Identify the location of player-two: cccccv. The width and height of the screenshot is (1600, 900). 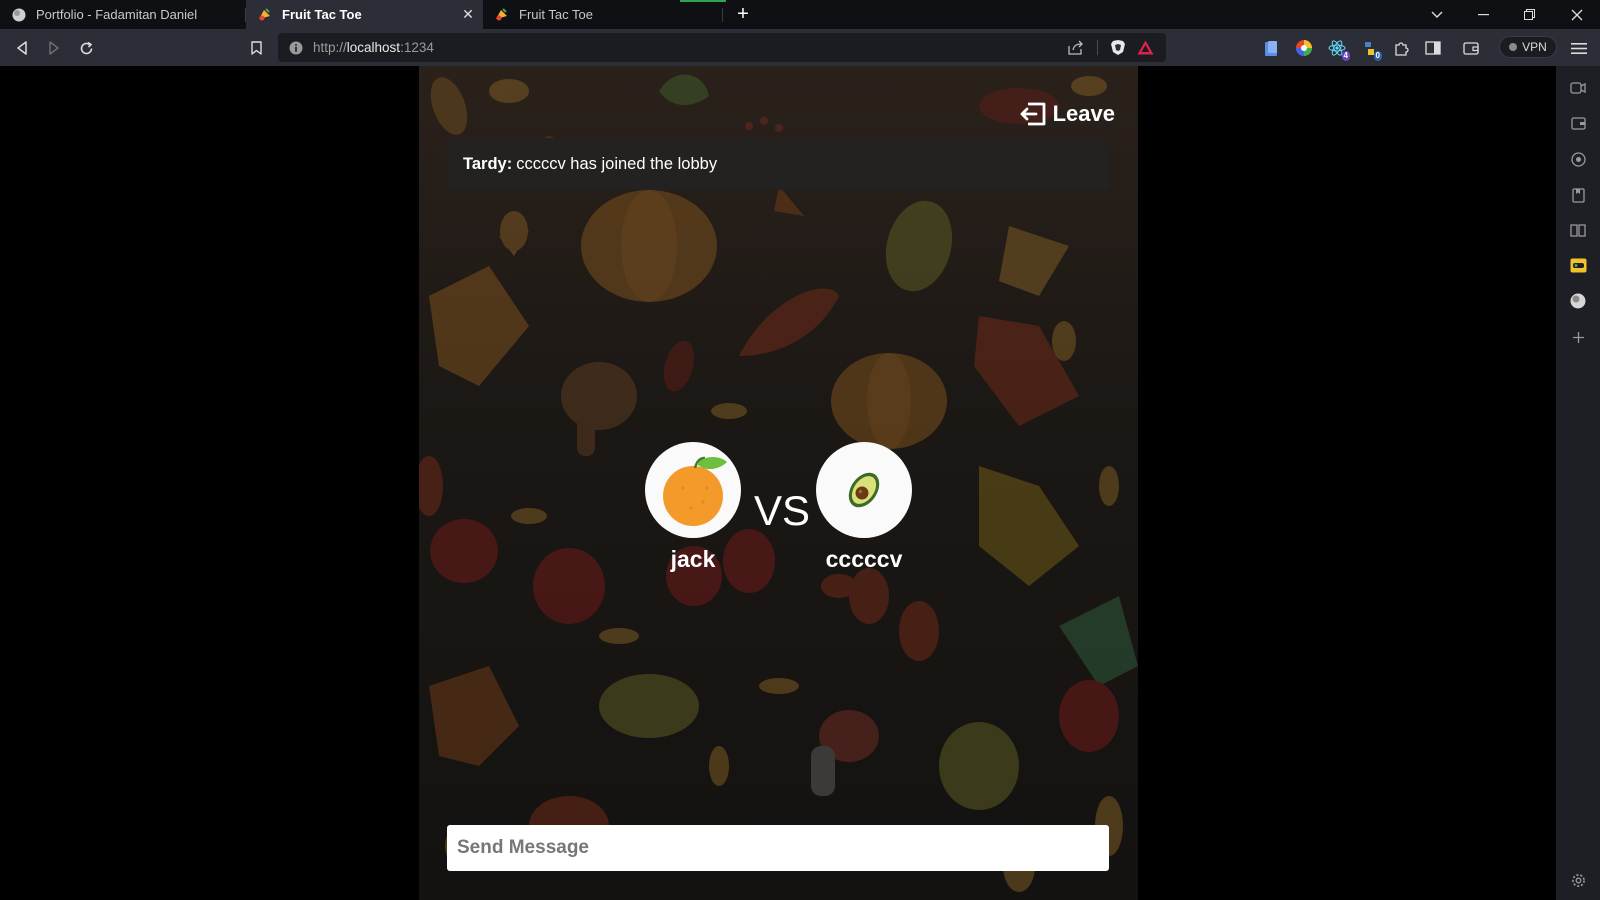
(864, 507).